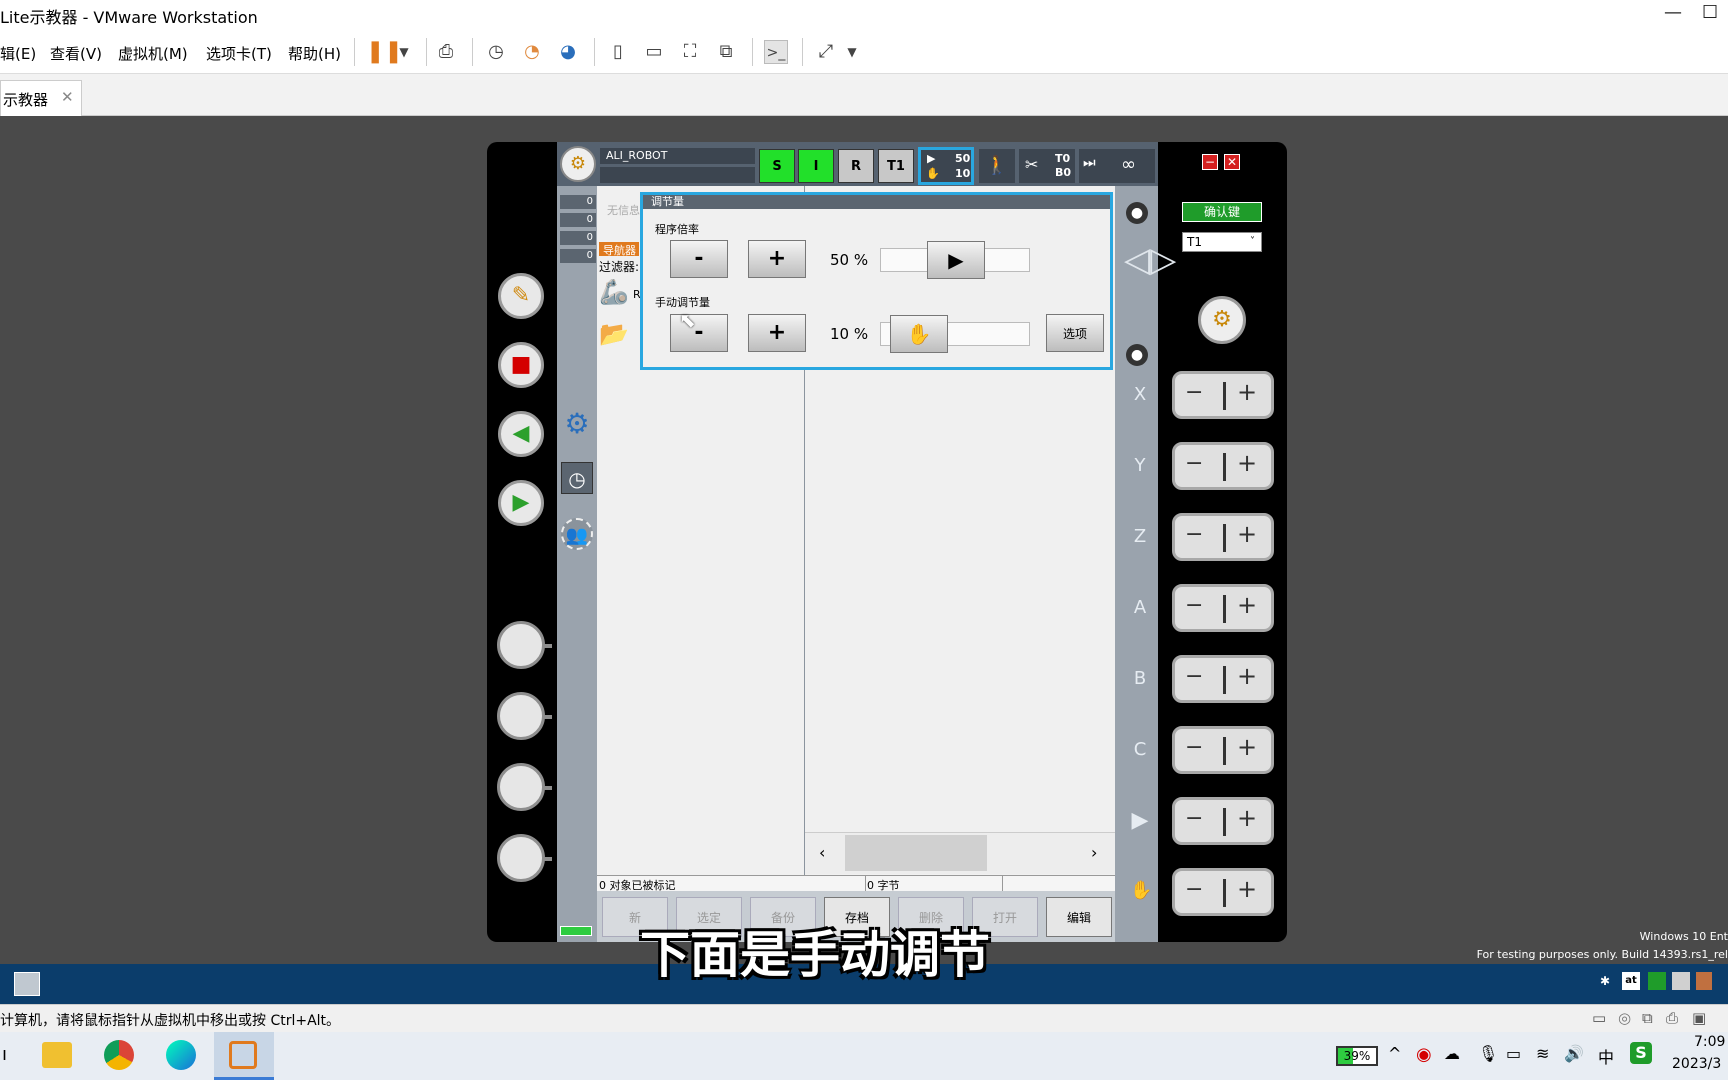 Image resolution: width=1728 pixels, height=1080 pixels. What do you see at coordinates (1223, 892) in the screenshot?
I see `jog-pair-hand-override: − +` at bounding box center [1223, 892].